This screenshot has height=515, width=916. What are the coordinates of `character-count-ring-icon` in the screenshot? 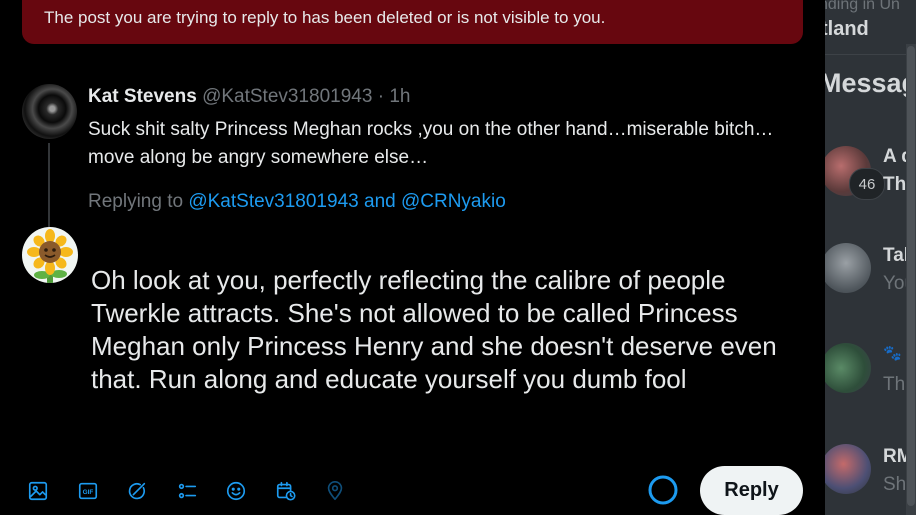 It's located at (663, 490).